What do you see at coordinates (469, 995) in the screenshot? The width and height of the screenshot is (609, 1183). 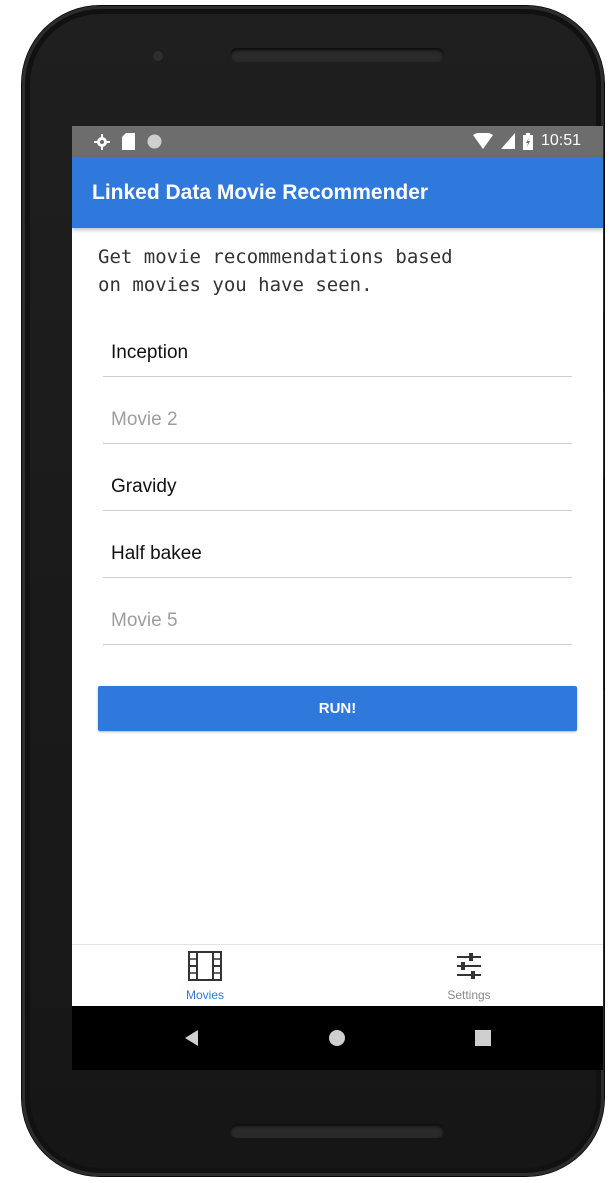 I see `nav-label-settings: Settings` at bounding box center [469, 995].